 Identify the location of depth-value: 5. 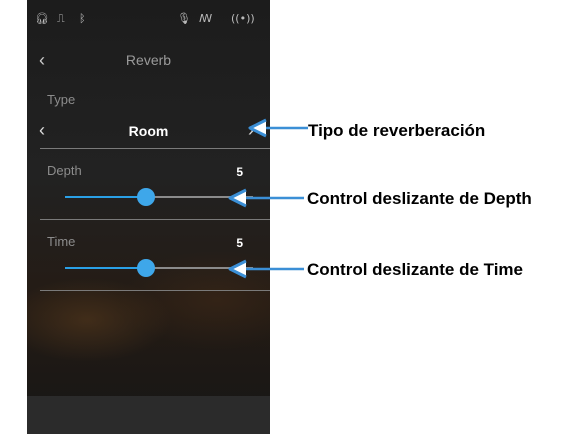
(239, 172).